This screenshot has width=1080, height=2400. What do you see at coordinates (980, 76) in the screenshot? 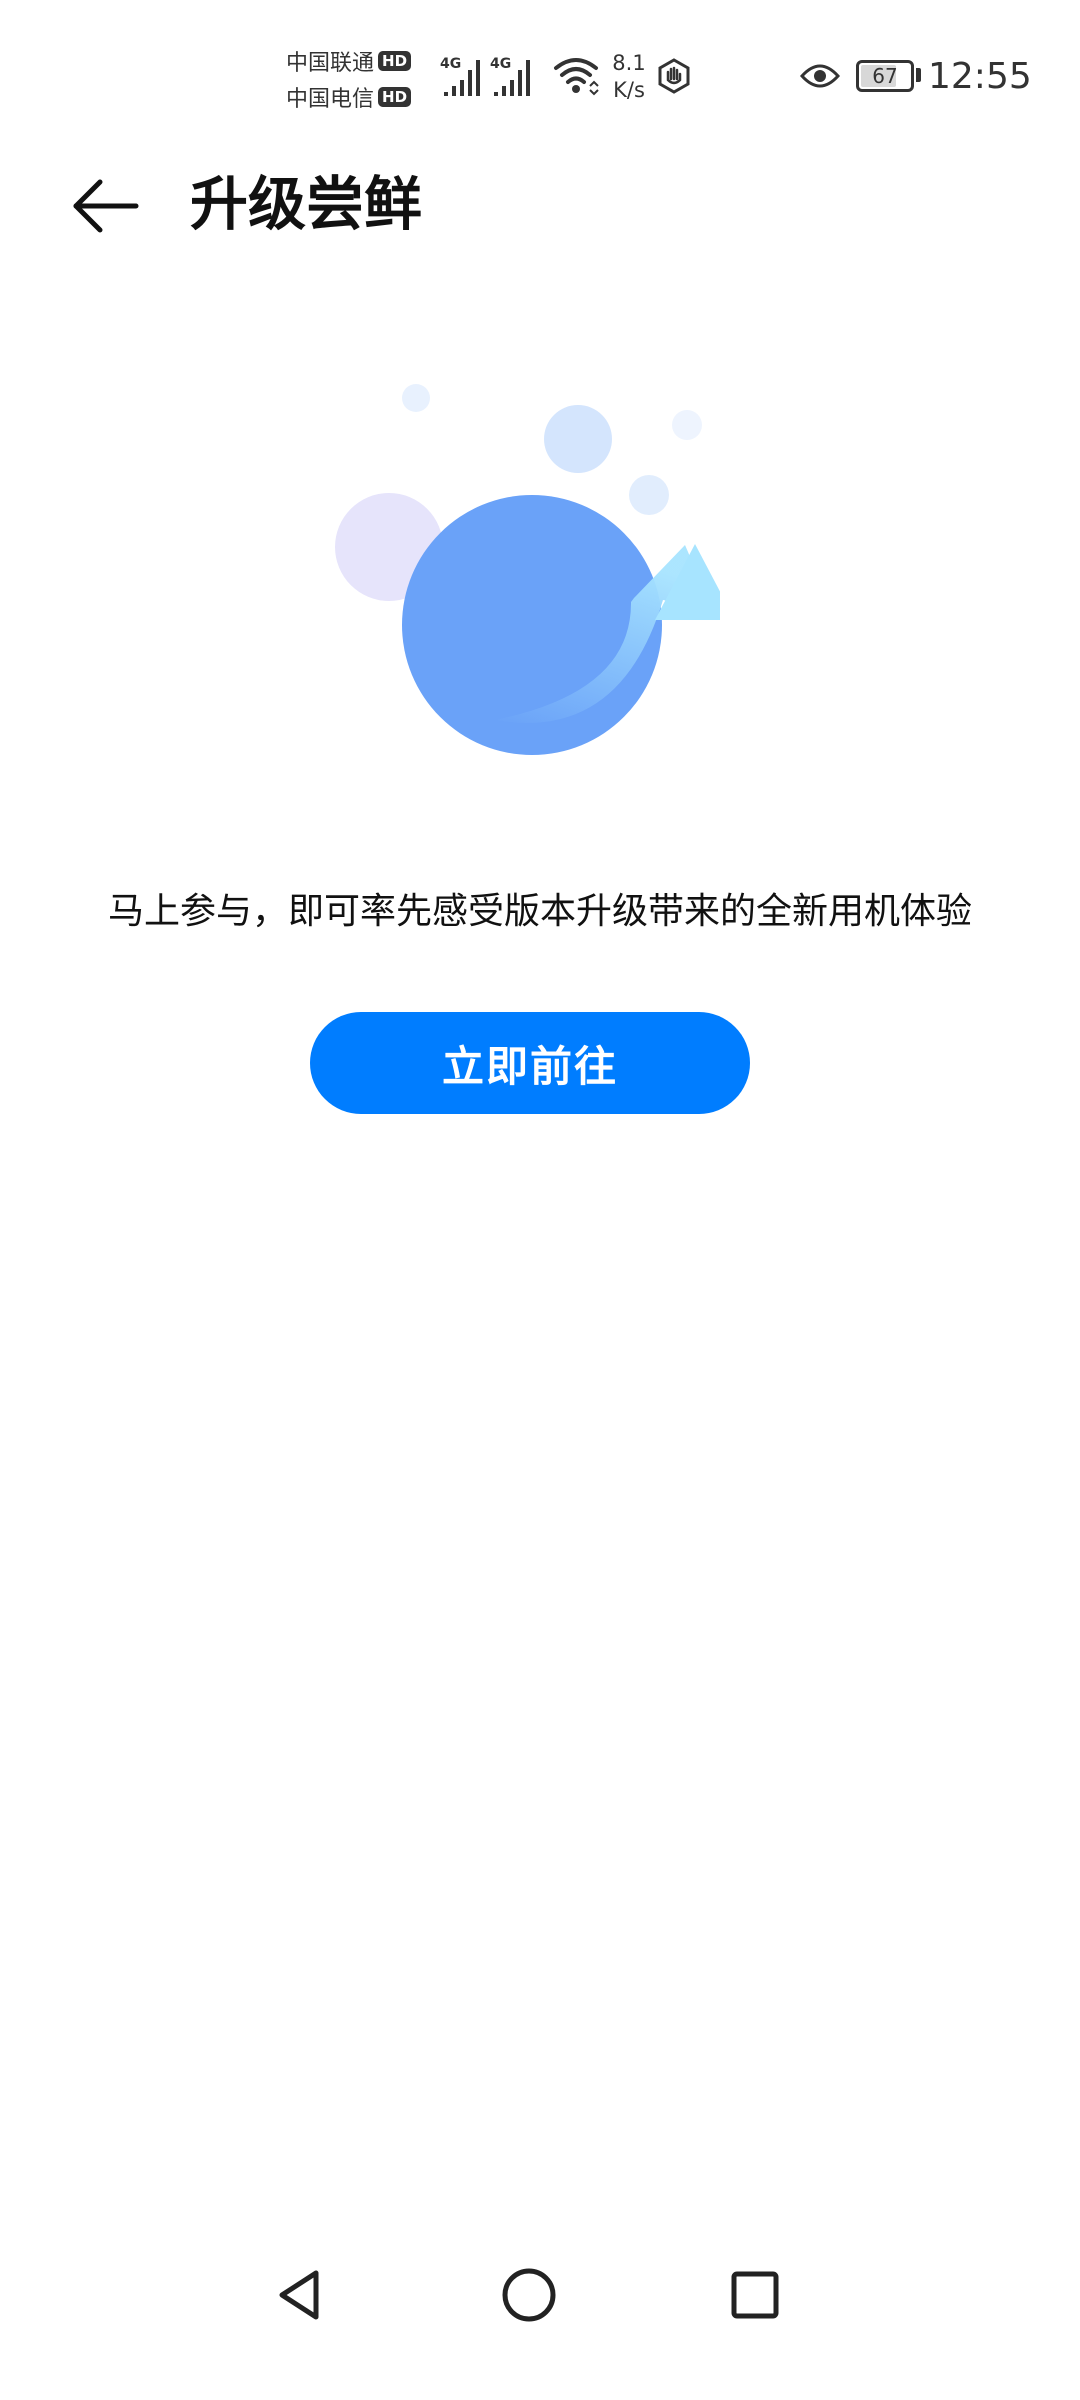
I see `clock: 12:55` at bounding box center [980, 76].